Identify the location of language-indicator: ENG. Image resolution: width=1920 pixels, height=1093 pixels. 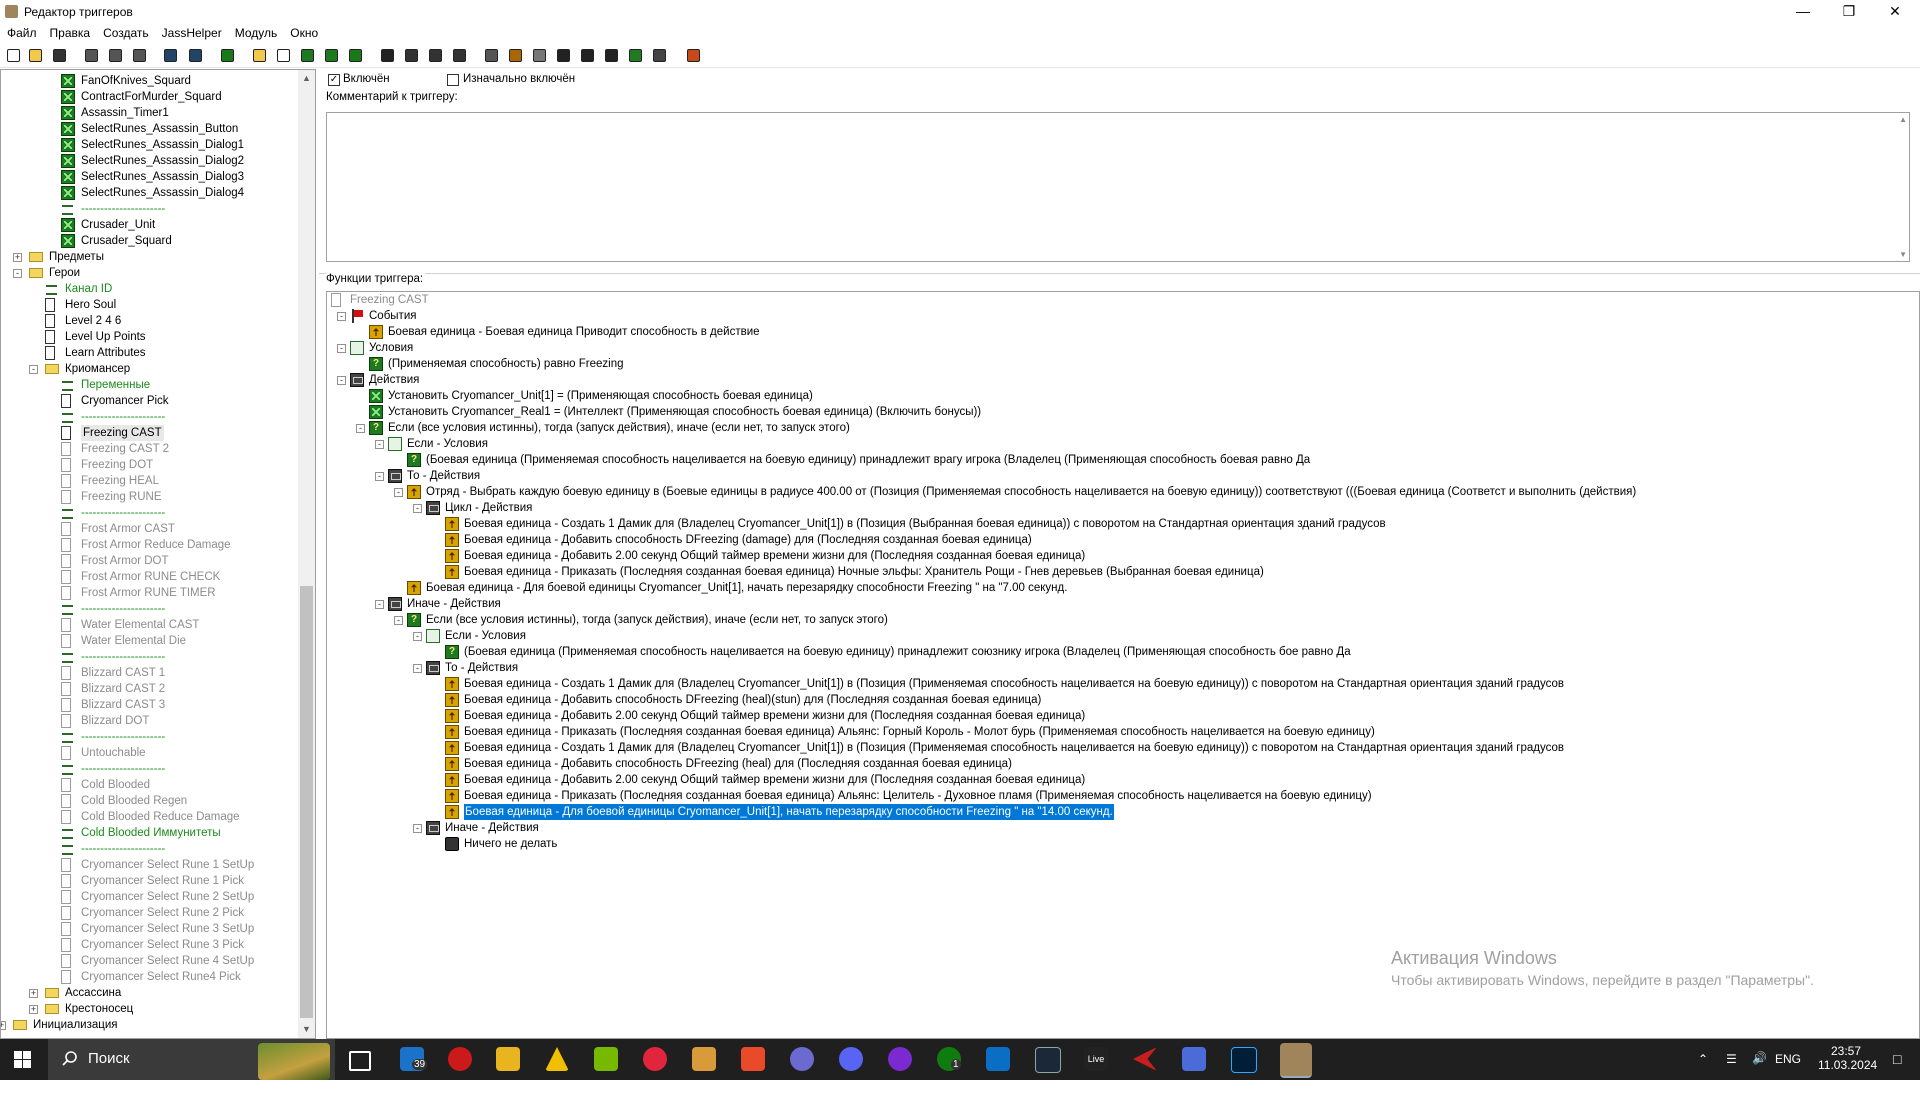
(1788, 1072).